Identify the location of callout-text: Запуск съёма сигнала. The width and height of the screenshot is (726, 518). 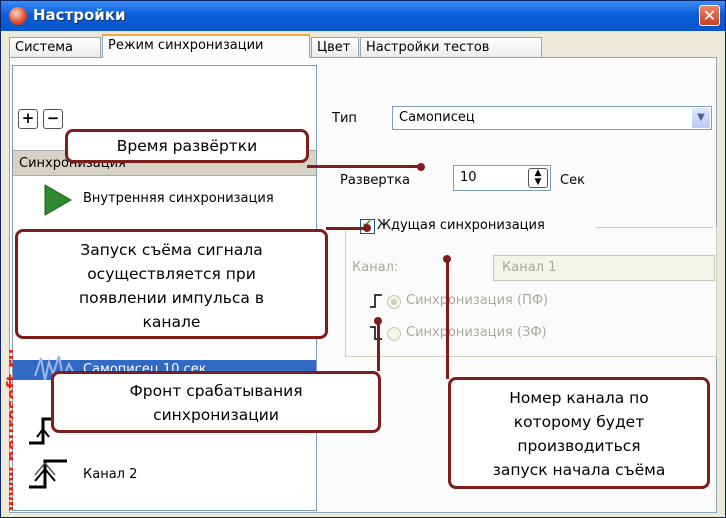
(171, 250).